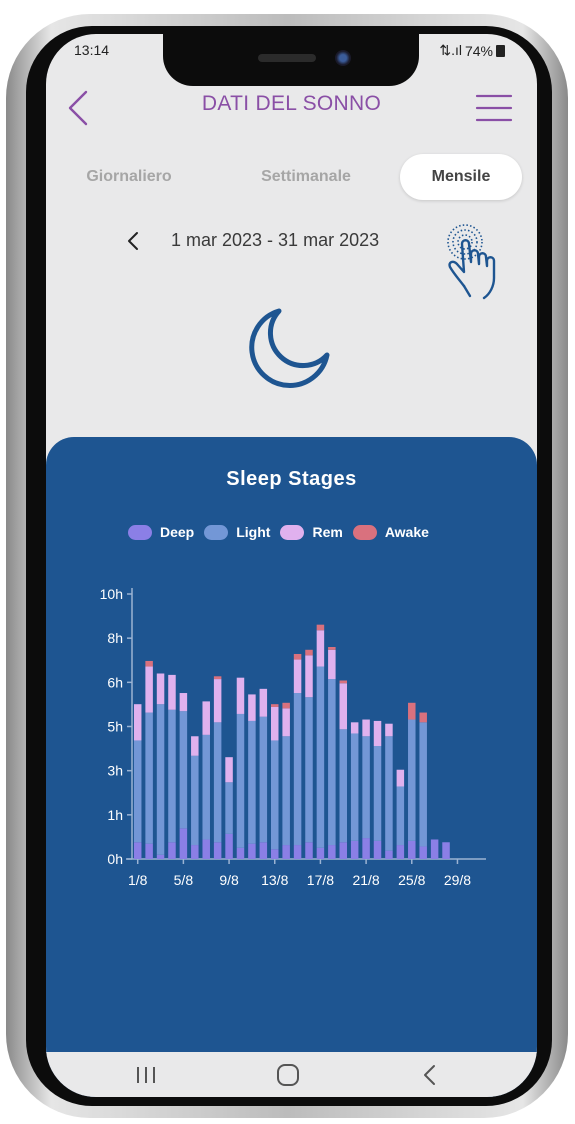 This screenshot has height=1124, width=575. I want to click on y-tick-label: 10h, so click(111, 594).